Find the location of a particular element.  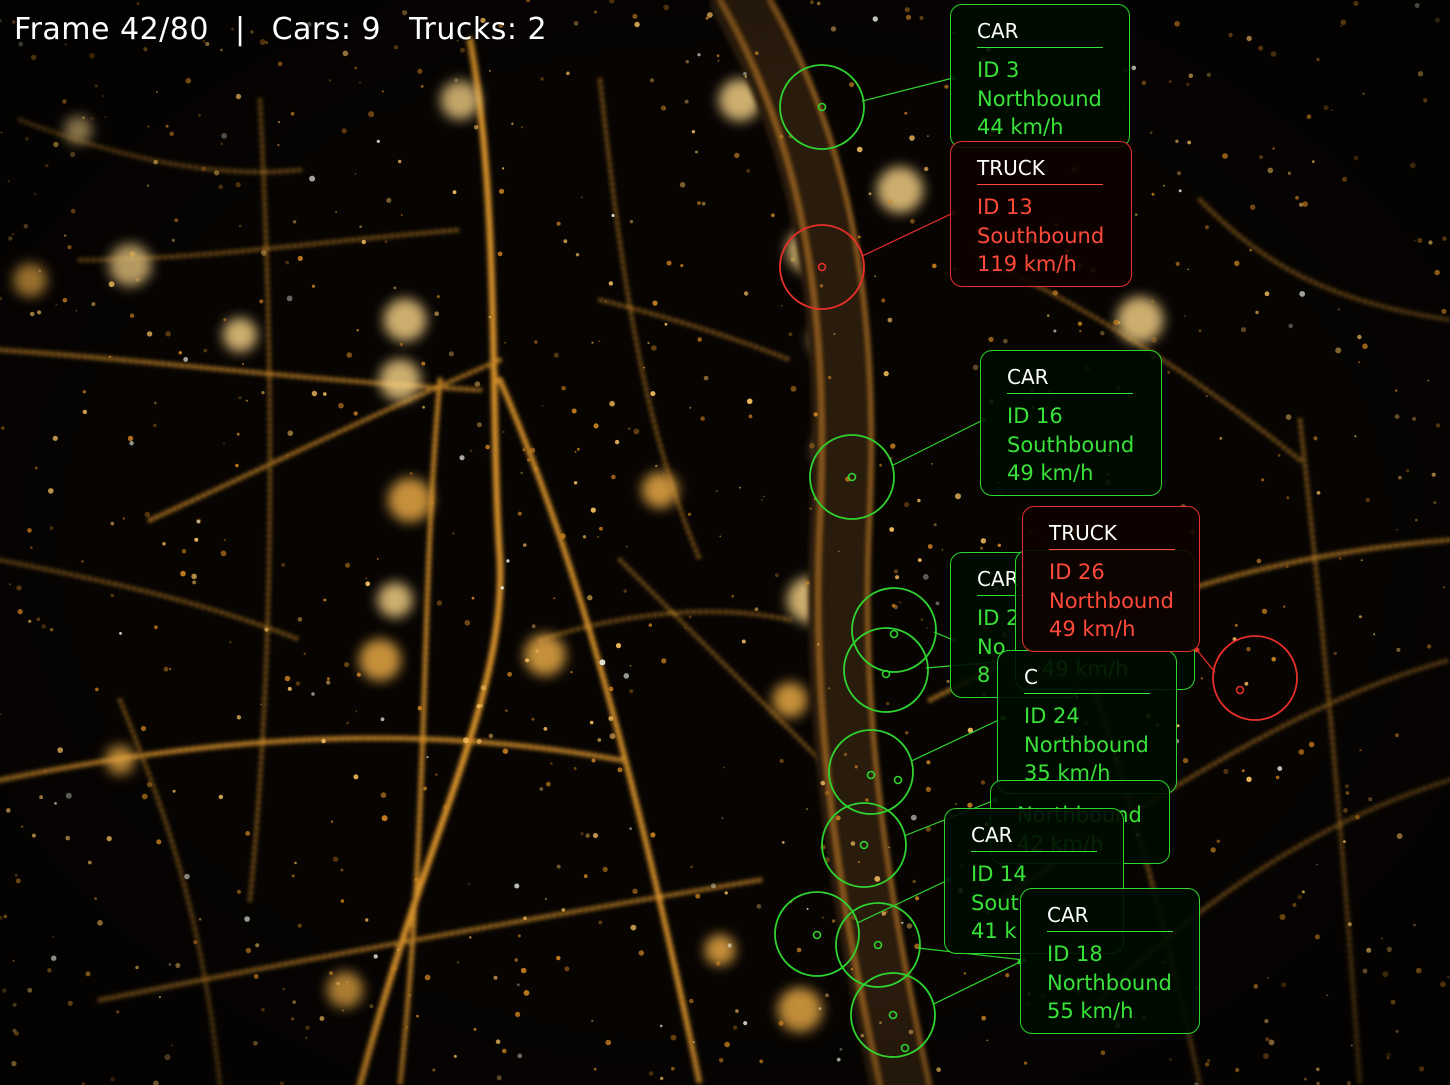

track-id: ID 14 is located at coordinates (999, 874).